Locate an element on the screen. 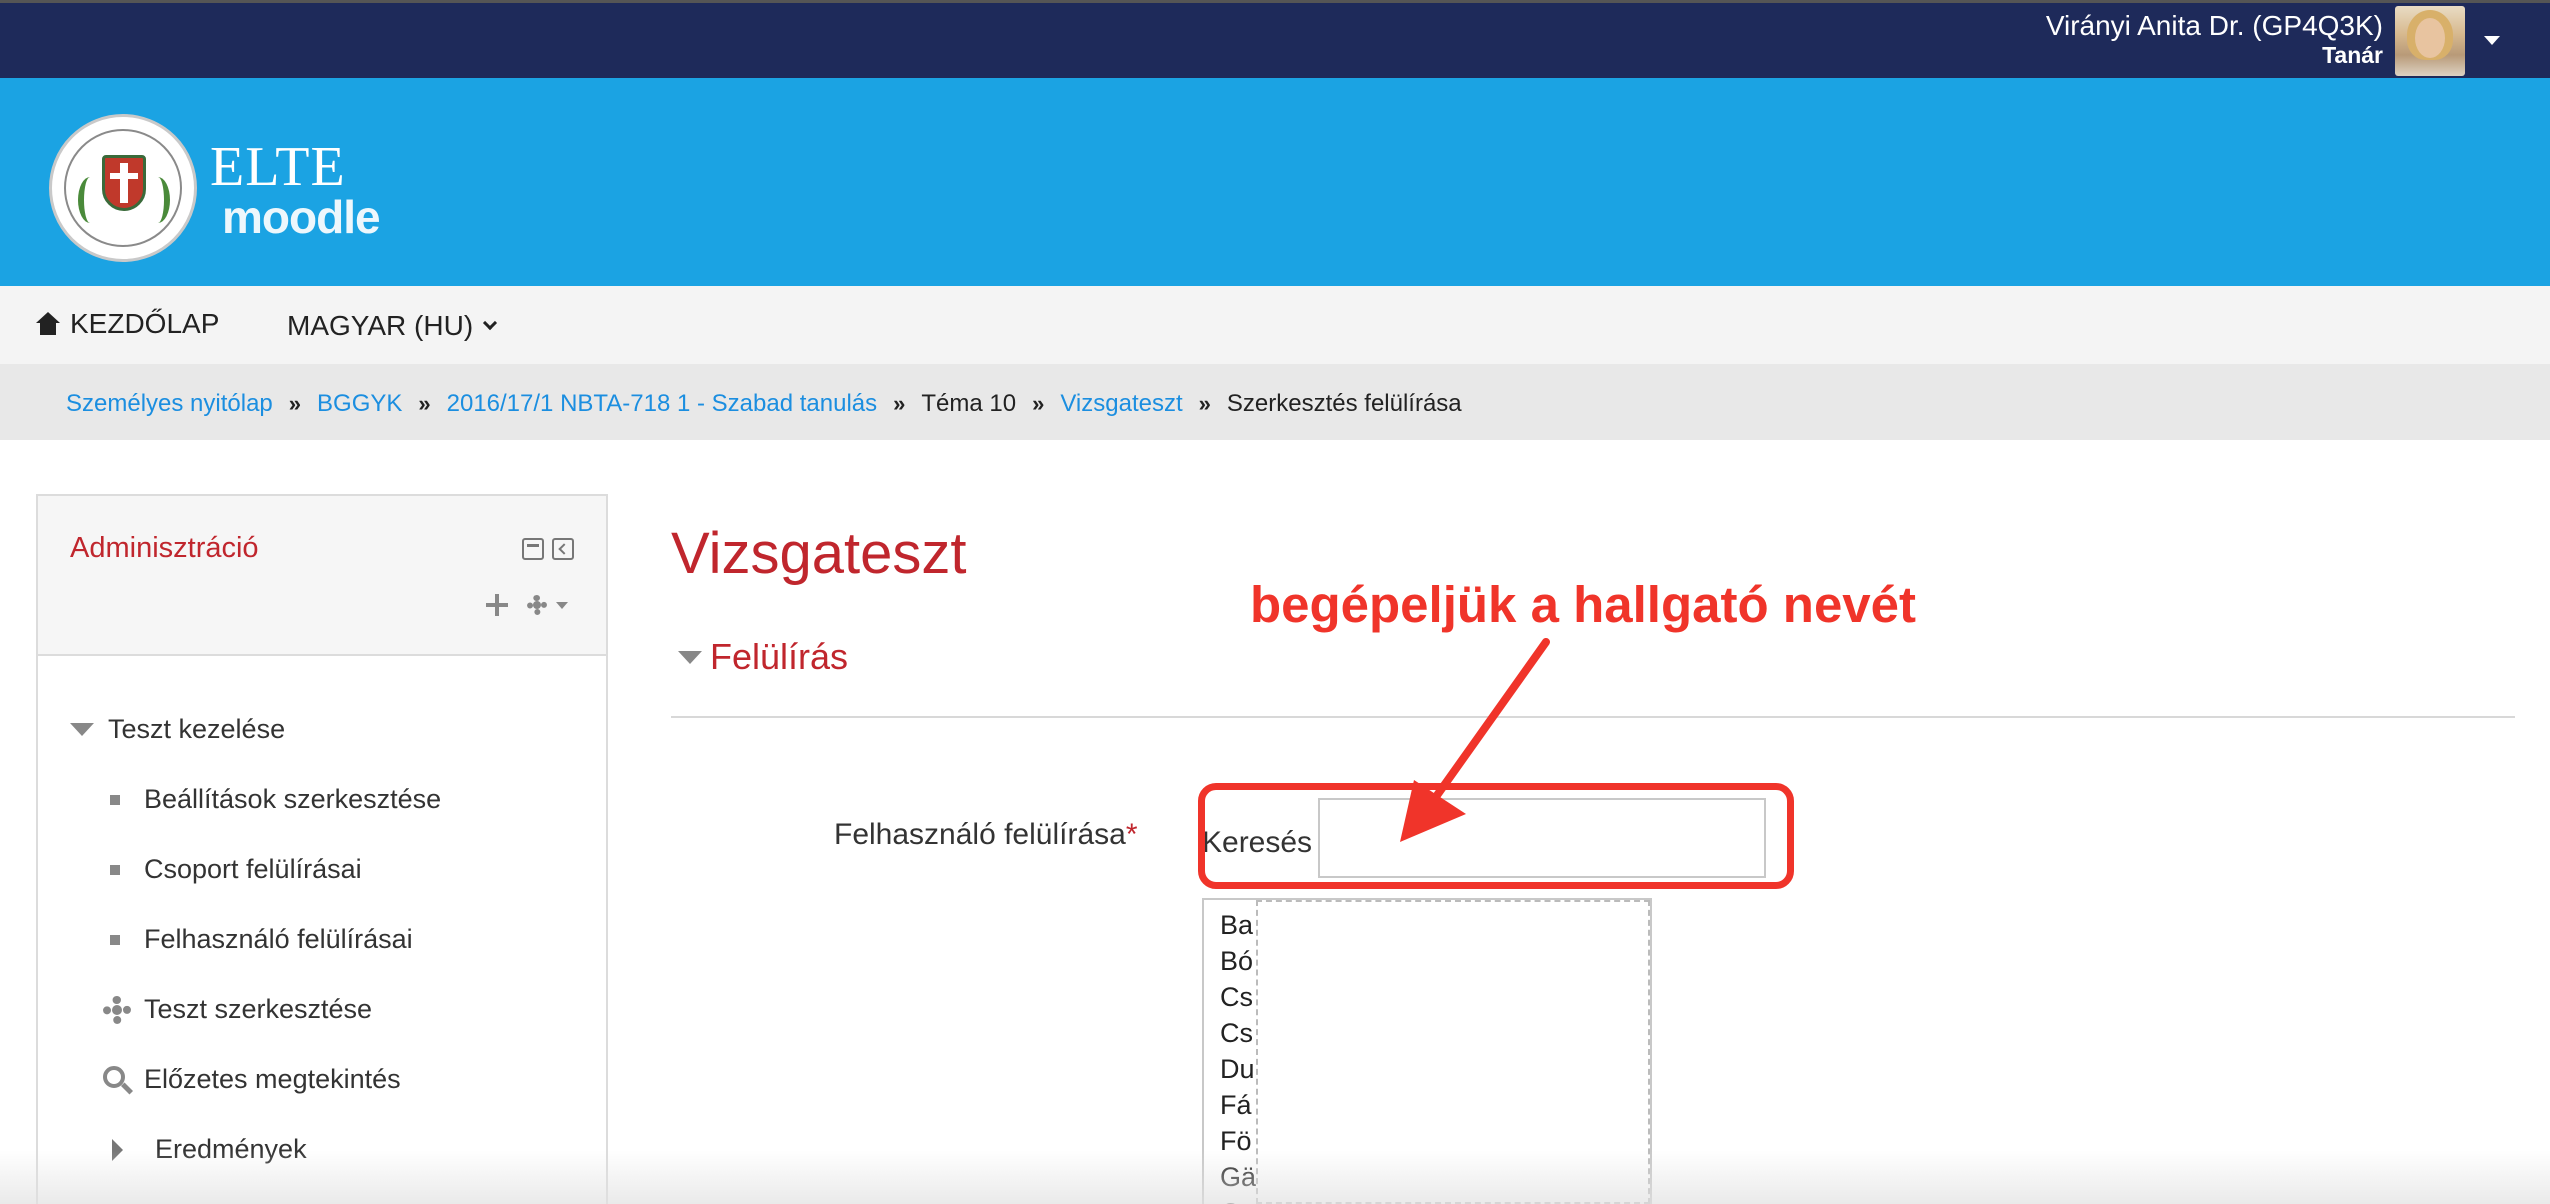  block-title: Adminisztráció is located at coordinates (164, 548).